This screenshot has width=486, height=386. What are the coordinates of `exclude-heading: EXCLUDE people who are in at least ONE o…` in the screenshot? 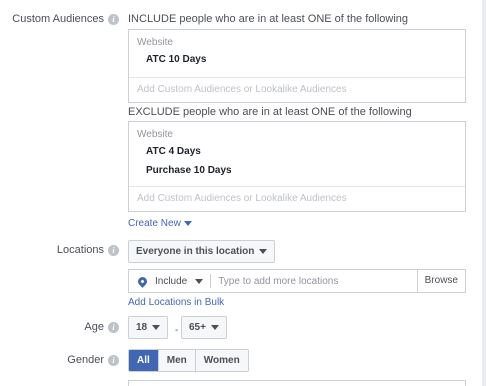 It's located at (270, 112).